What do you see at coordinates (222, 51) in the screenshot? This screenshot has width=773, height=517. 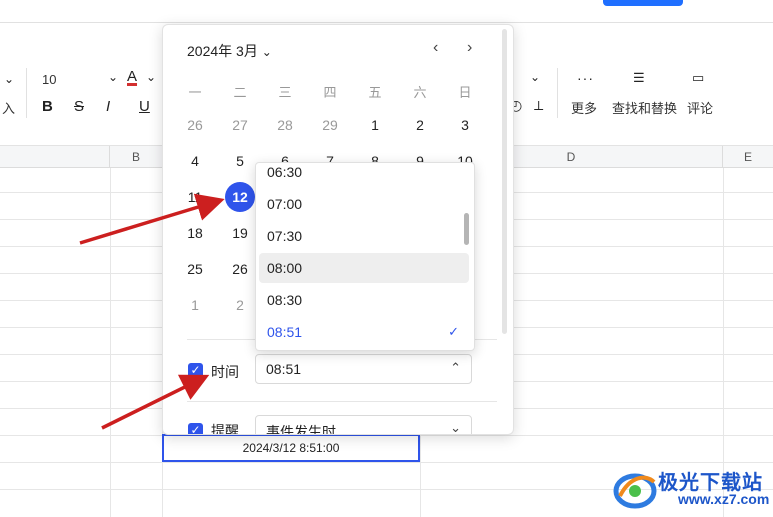 I see `month-label: 2024年 3月` at bounding box center [222, 51].